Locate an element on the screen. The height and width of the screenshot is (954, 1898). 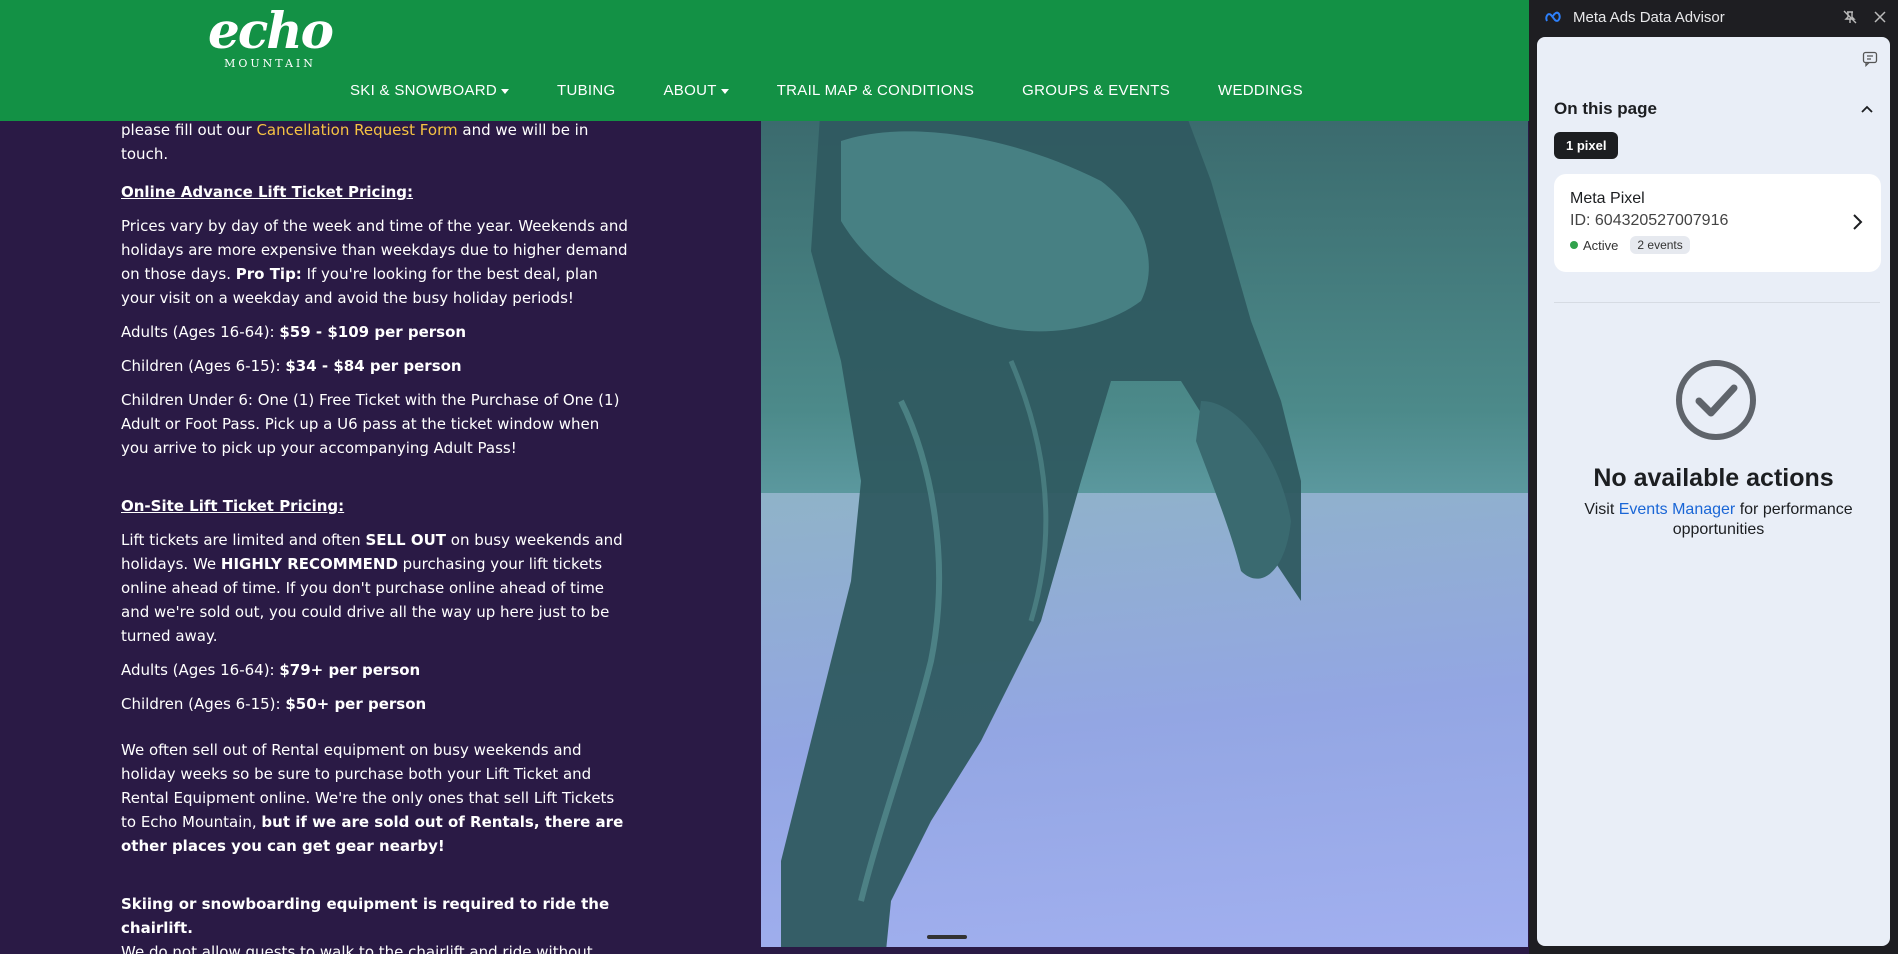
sell-out-emphasis: SELL OUT is located at coordinates (406, 540).